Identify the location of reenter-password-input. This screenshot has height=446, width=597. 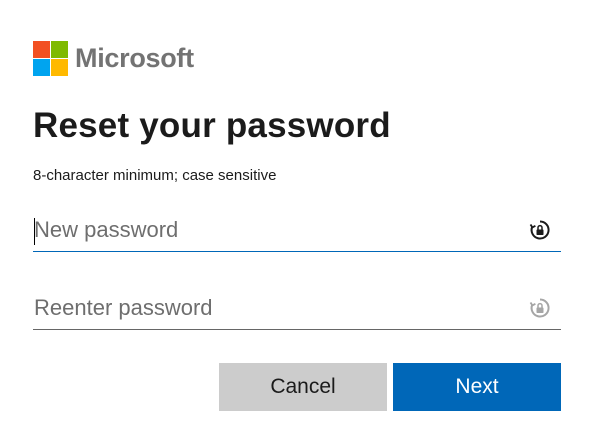
(273, 308).